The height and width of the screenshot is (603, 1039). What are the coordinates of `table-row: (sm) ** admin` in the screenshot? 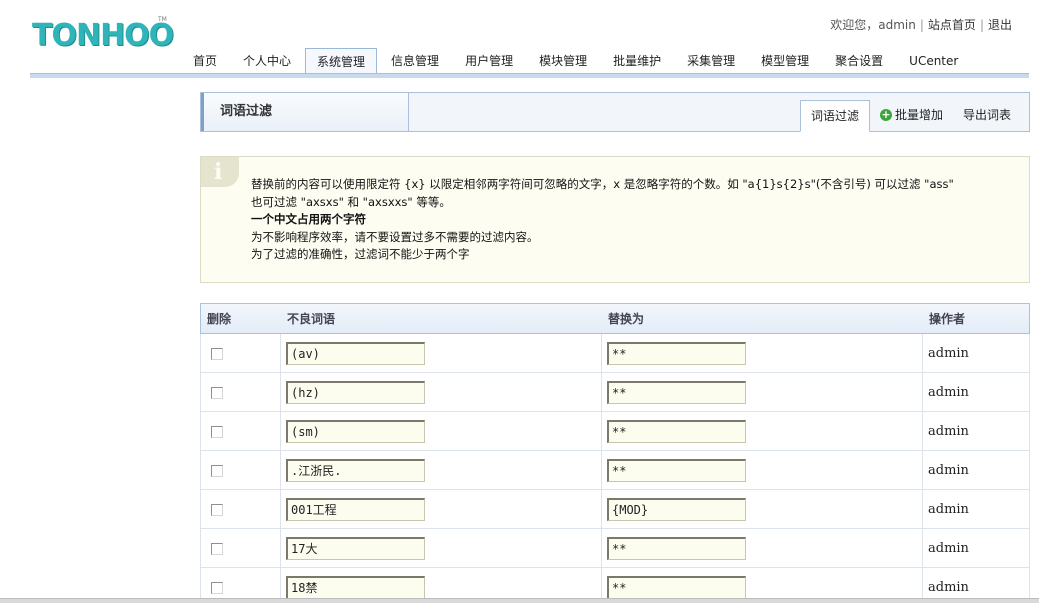 It's located at (615, 431).